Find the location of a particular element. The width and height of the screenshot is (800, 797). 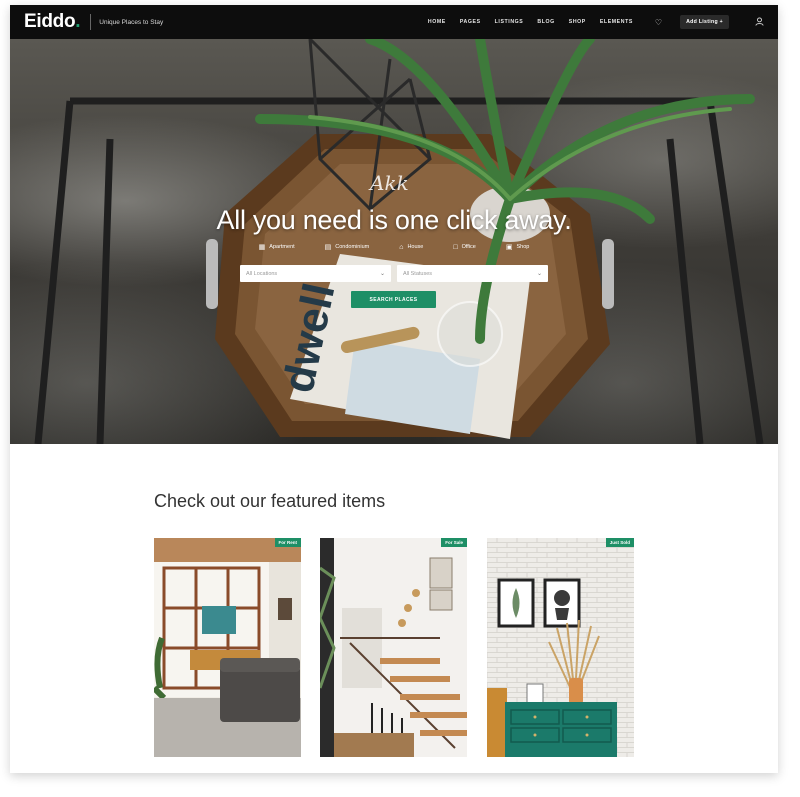

menu-item-shop: SHOP is located at coordinates (577, 22).